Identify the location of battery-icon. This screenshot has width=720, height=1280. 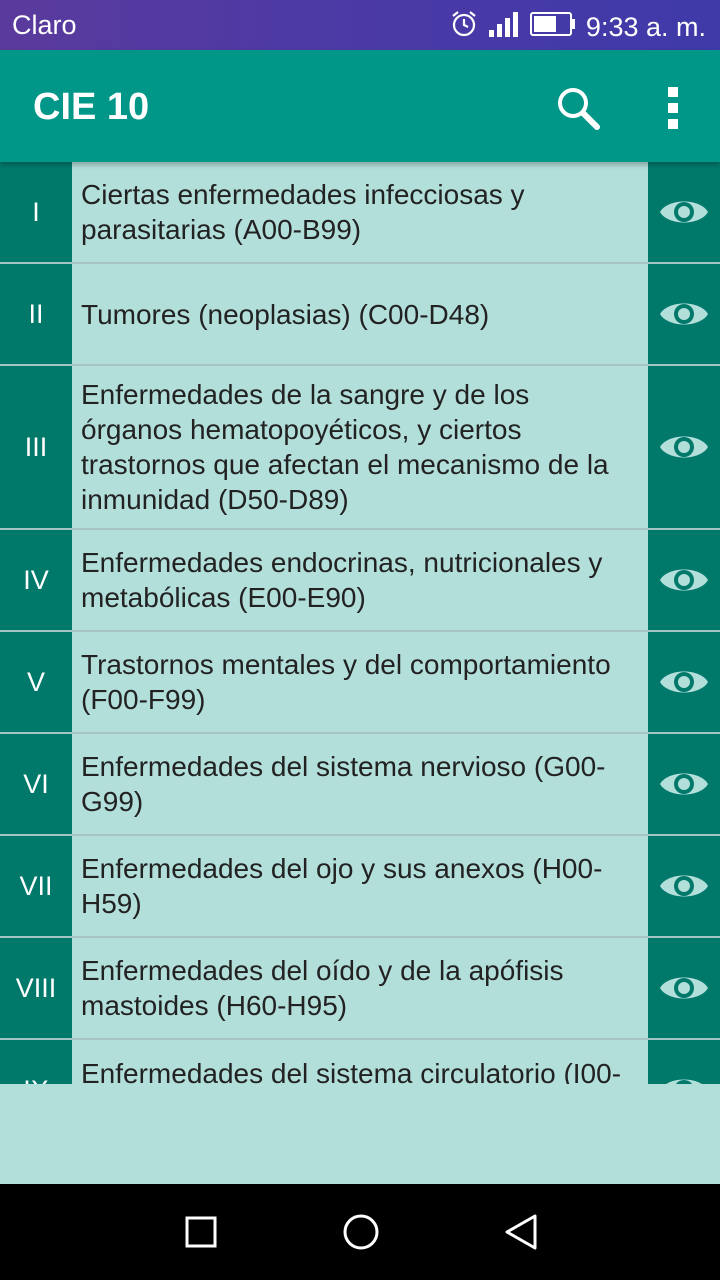
(552, 27).